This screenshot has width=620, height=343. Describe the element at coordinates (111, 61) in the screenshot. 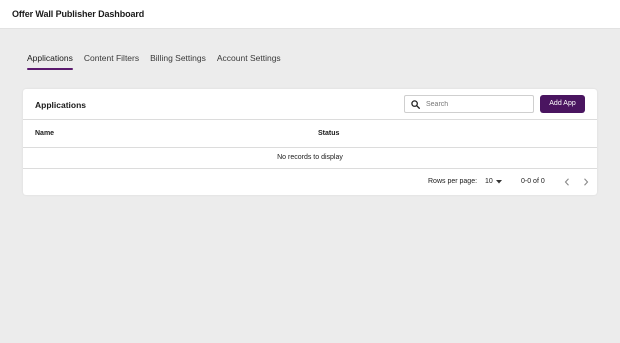

I see `tab-content-filters: Content Filters` at that location.